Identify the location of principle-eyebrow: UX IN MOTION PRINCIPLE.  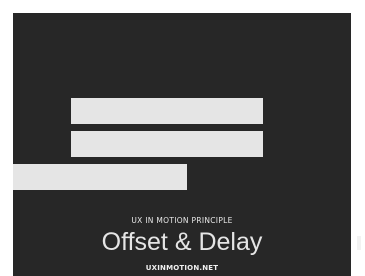
(182, 220).